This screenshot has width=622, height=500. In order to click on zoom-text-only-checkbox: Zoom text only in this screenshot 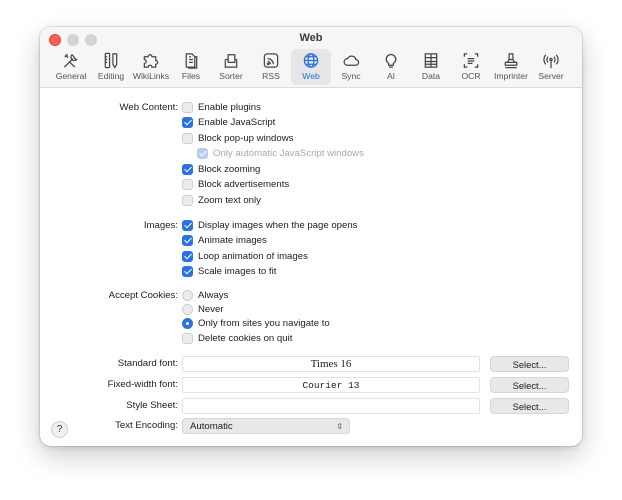, I will do `click(221, 200)`.